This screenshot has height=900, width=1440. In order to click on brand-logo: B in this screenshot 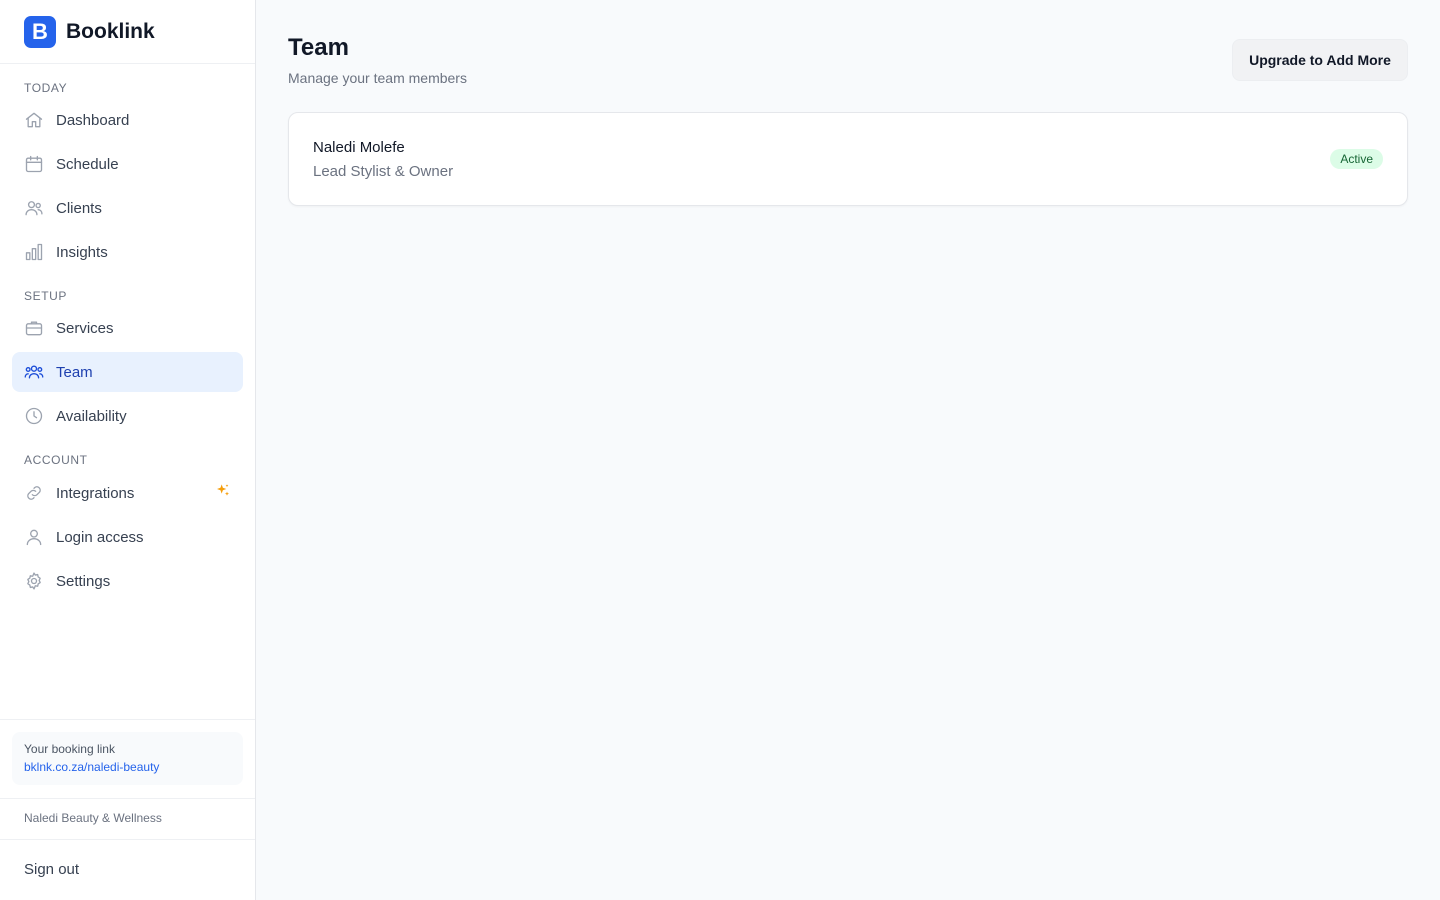, I will do `click(40, 31)`.